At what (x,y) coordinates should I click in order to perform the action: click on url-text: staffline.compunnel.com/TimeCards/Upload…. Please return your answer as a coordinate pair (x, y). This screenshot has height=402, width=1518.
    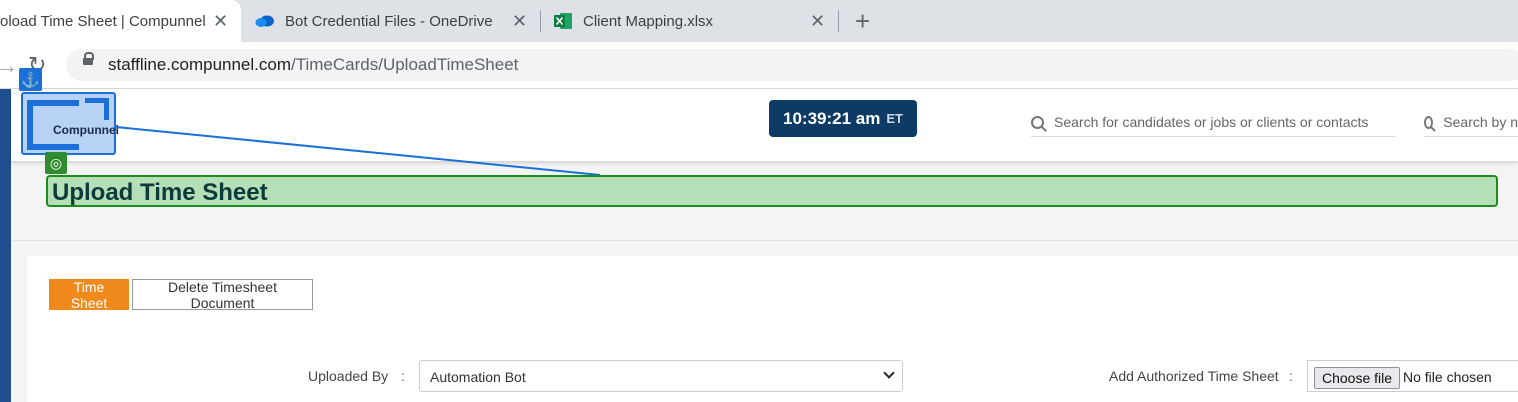
    Looking at the image, I should click on (313, 65).